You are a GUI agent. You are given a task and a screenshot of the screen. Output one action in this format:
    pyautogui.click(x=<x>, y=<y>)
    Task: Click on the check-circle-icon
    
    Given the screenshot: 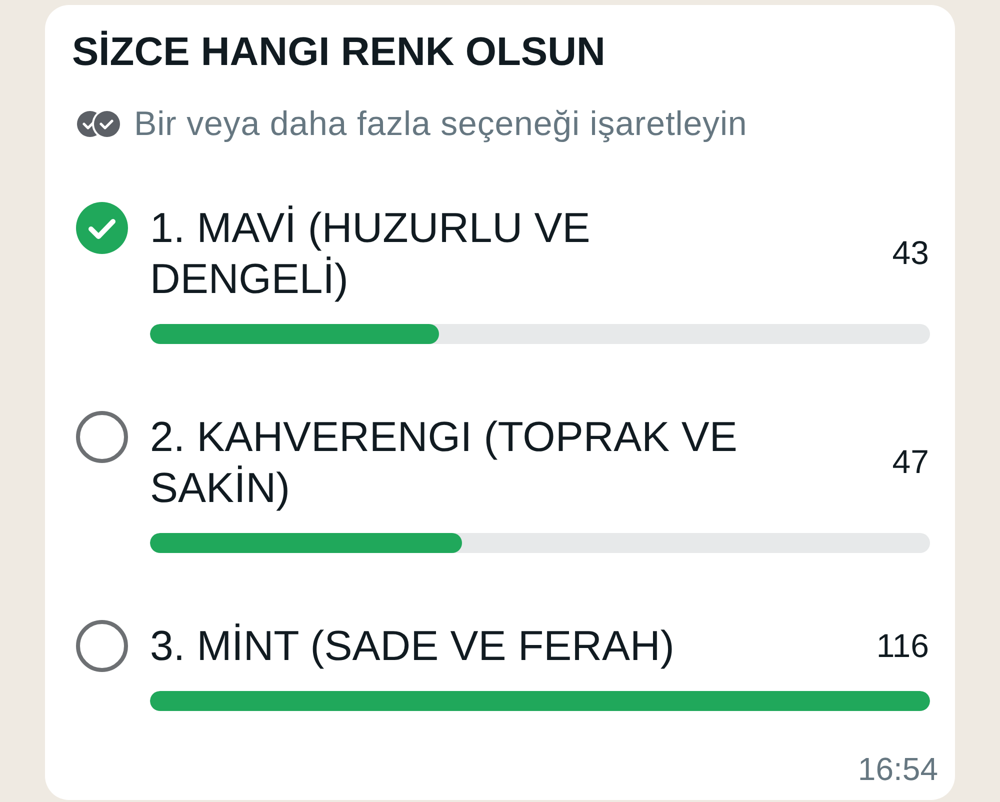 What is the action you would take?
    pyautogui.click(x=102, y=228)
    